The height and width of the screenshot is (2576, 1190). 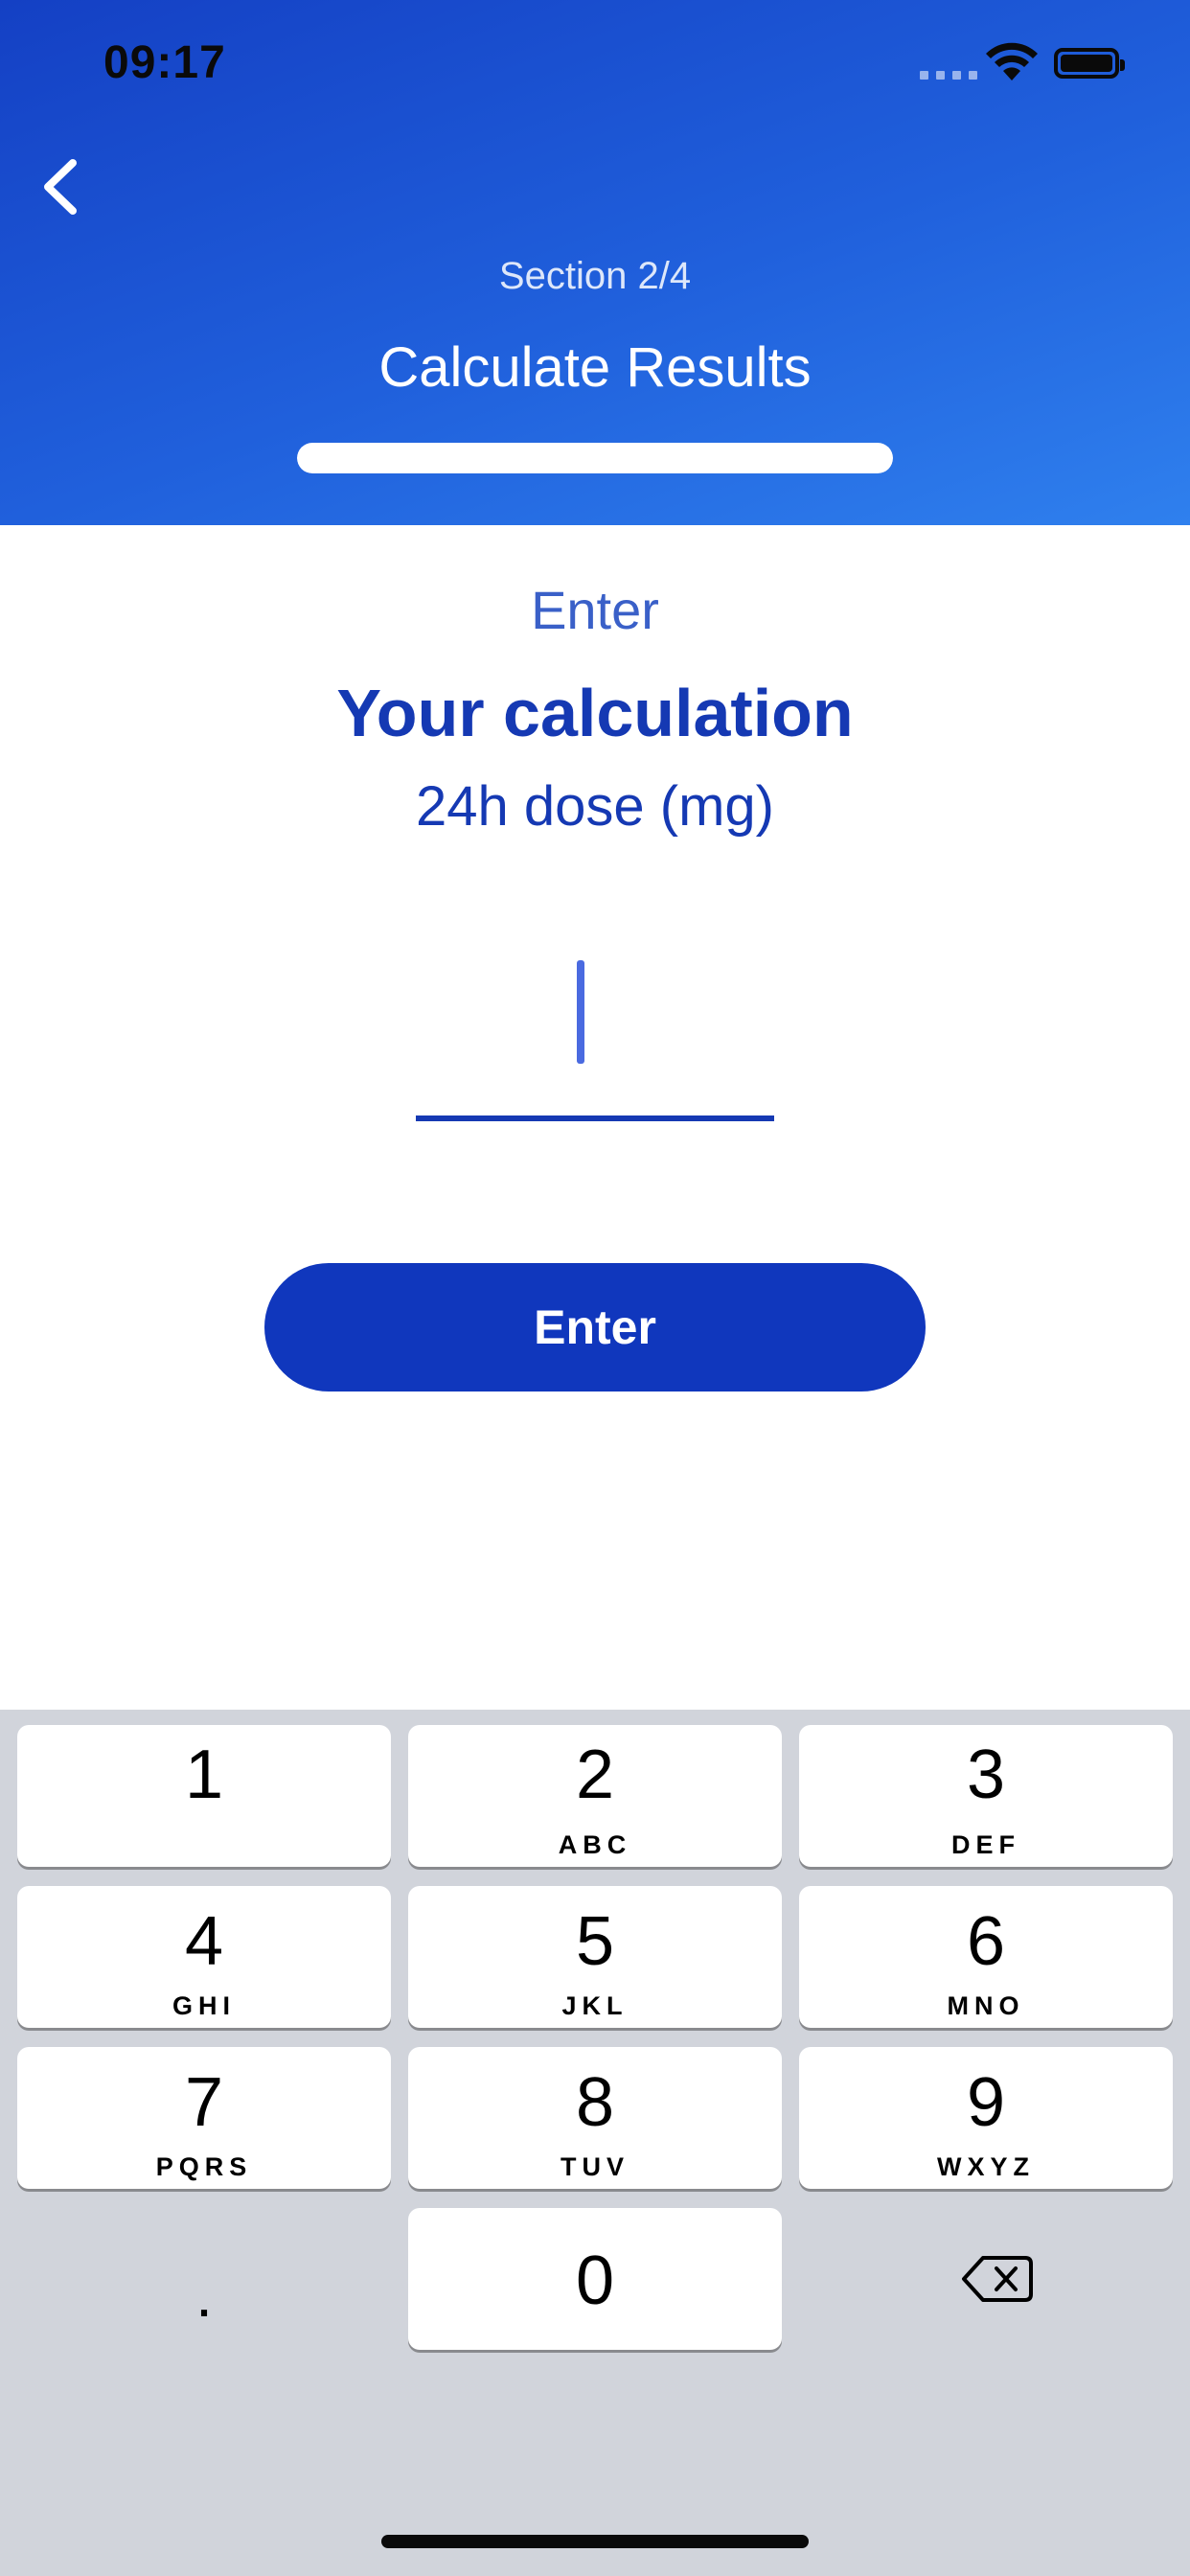 What do you see at coordinates (597, 1021) in the screenshot?
I see `dose-input` at bounding box center [597, 1021].